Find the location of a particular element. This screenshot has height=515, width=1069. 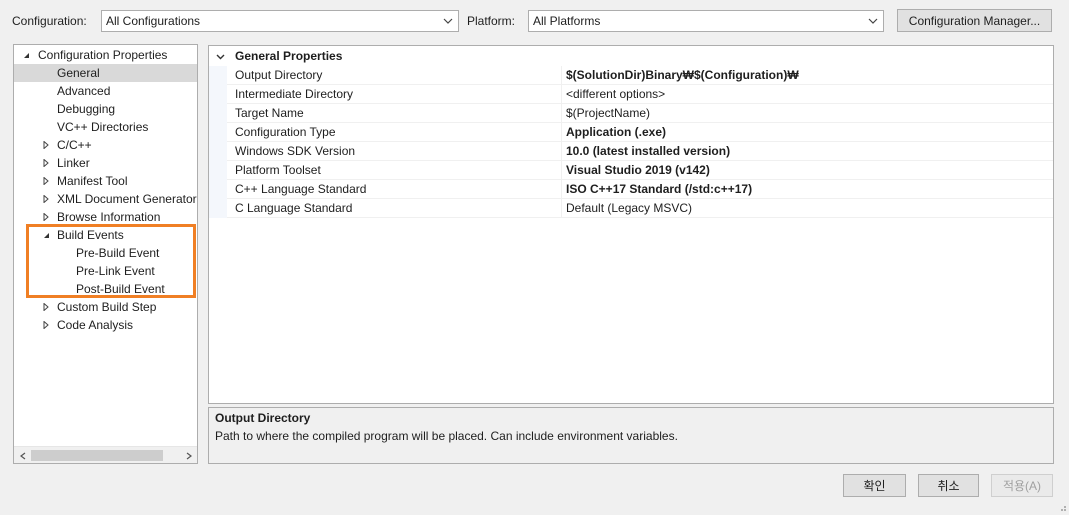

tree-item-custom-build-step: Custom Build Step is located at coordinates (105, 307).